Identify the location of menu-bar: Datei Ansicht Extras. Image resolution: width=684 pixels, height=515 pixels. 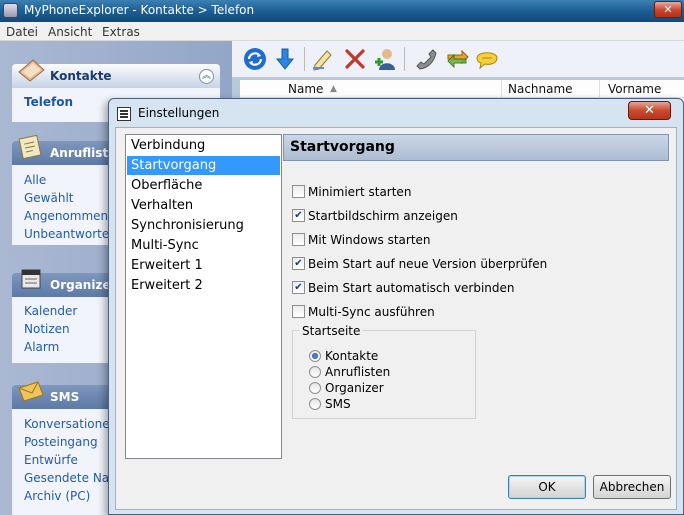
(342, 31).